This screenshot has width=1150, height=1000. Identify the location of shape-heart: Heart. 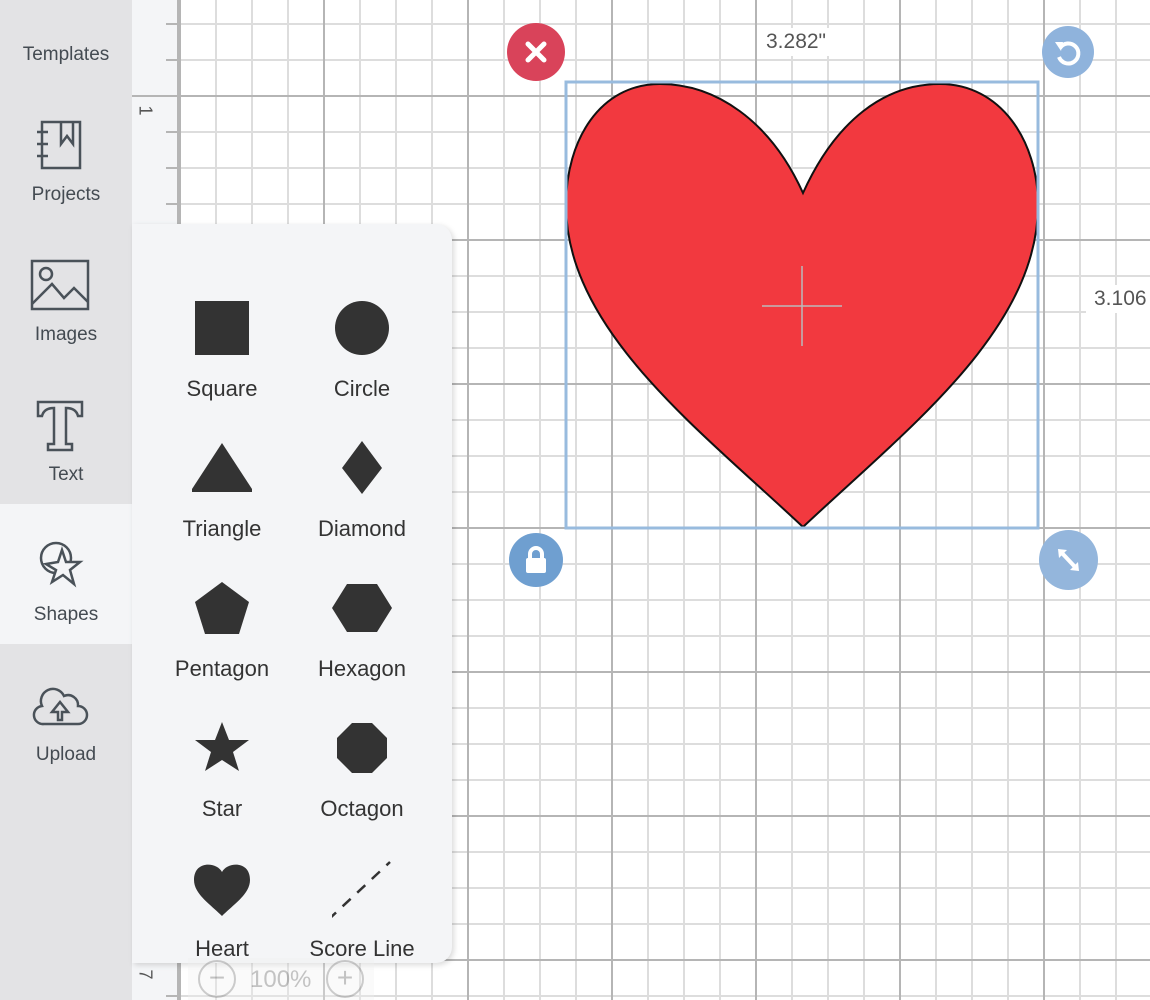
(222, 890).